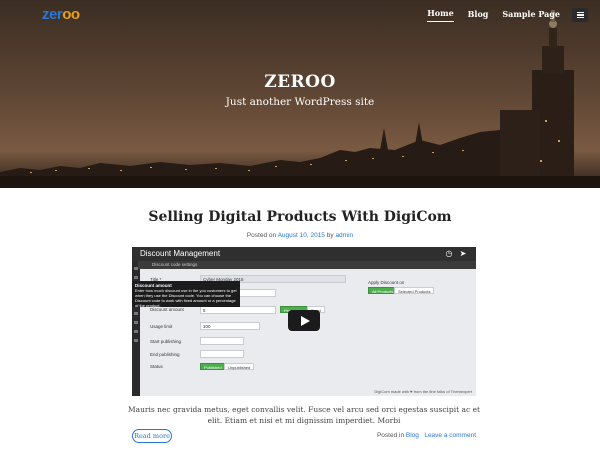  I want to click on posted-in-label: Posted in, so click(390, 435).